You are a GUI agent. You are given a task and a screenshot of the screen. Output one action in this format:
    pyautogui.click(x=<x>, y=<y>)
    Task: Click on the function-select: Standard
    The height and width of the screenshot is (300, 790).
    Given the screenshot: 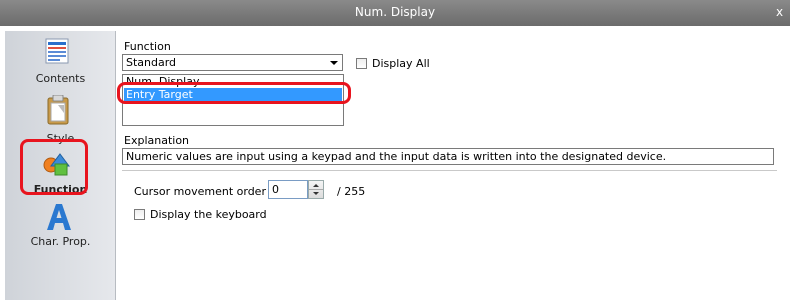 What is the action you would take?
    pyautogui.click(x=232, y=62)
    